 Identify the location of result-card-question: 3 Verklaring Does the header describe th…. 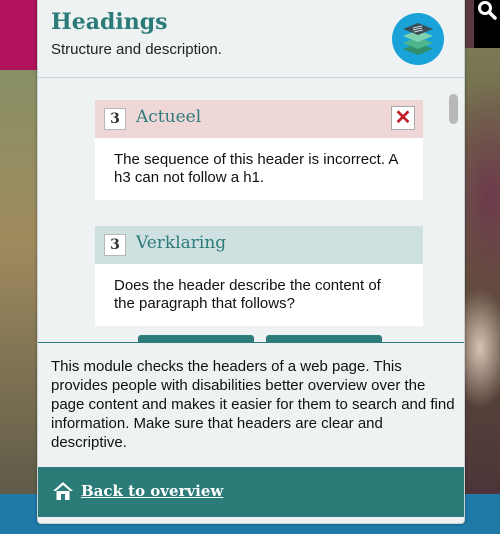
(259, 276).